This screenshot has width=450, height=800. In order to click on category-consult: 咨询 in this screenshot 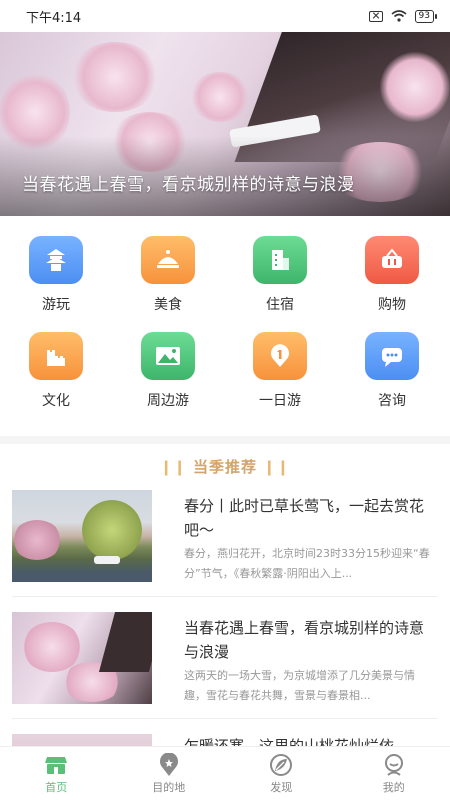, I will do `click(392, 371)`.